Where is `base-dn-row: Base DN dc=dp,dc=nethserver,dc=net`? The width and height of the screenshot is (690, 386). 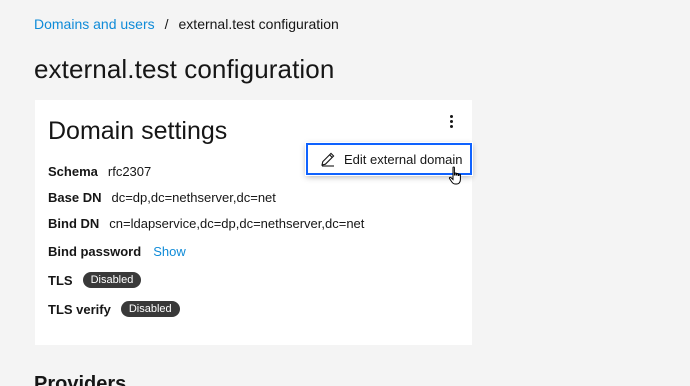
base-dn-row: Base DN dc=dp,dc=nethserver,dc=net is located at coordinates (162, 197).